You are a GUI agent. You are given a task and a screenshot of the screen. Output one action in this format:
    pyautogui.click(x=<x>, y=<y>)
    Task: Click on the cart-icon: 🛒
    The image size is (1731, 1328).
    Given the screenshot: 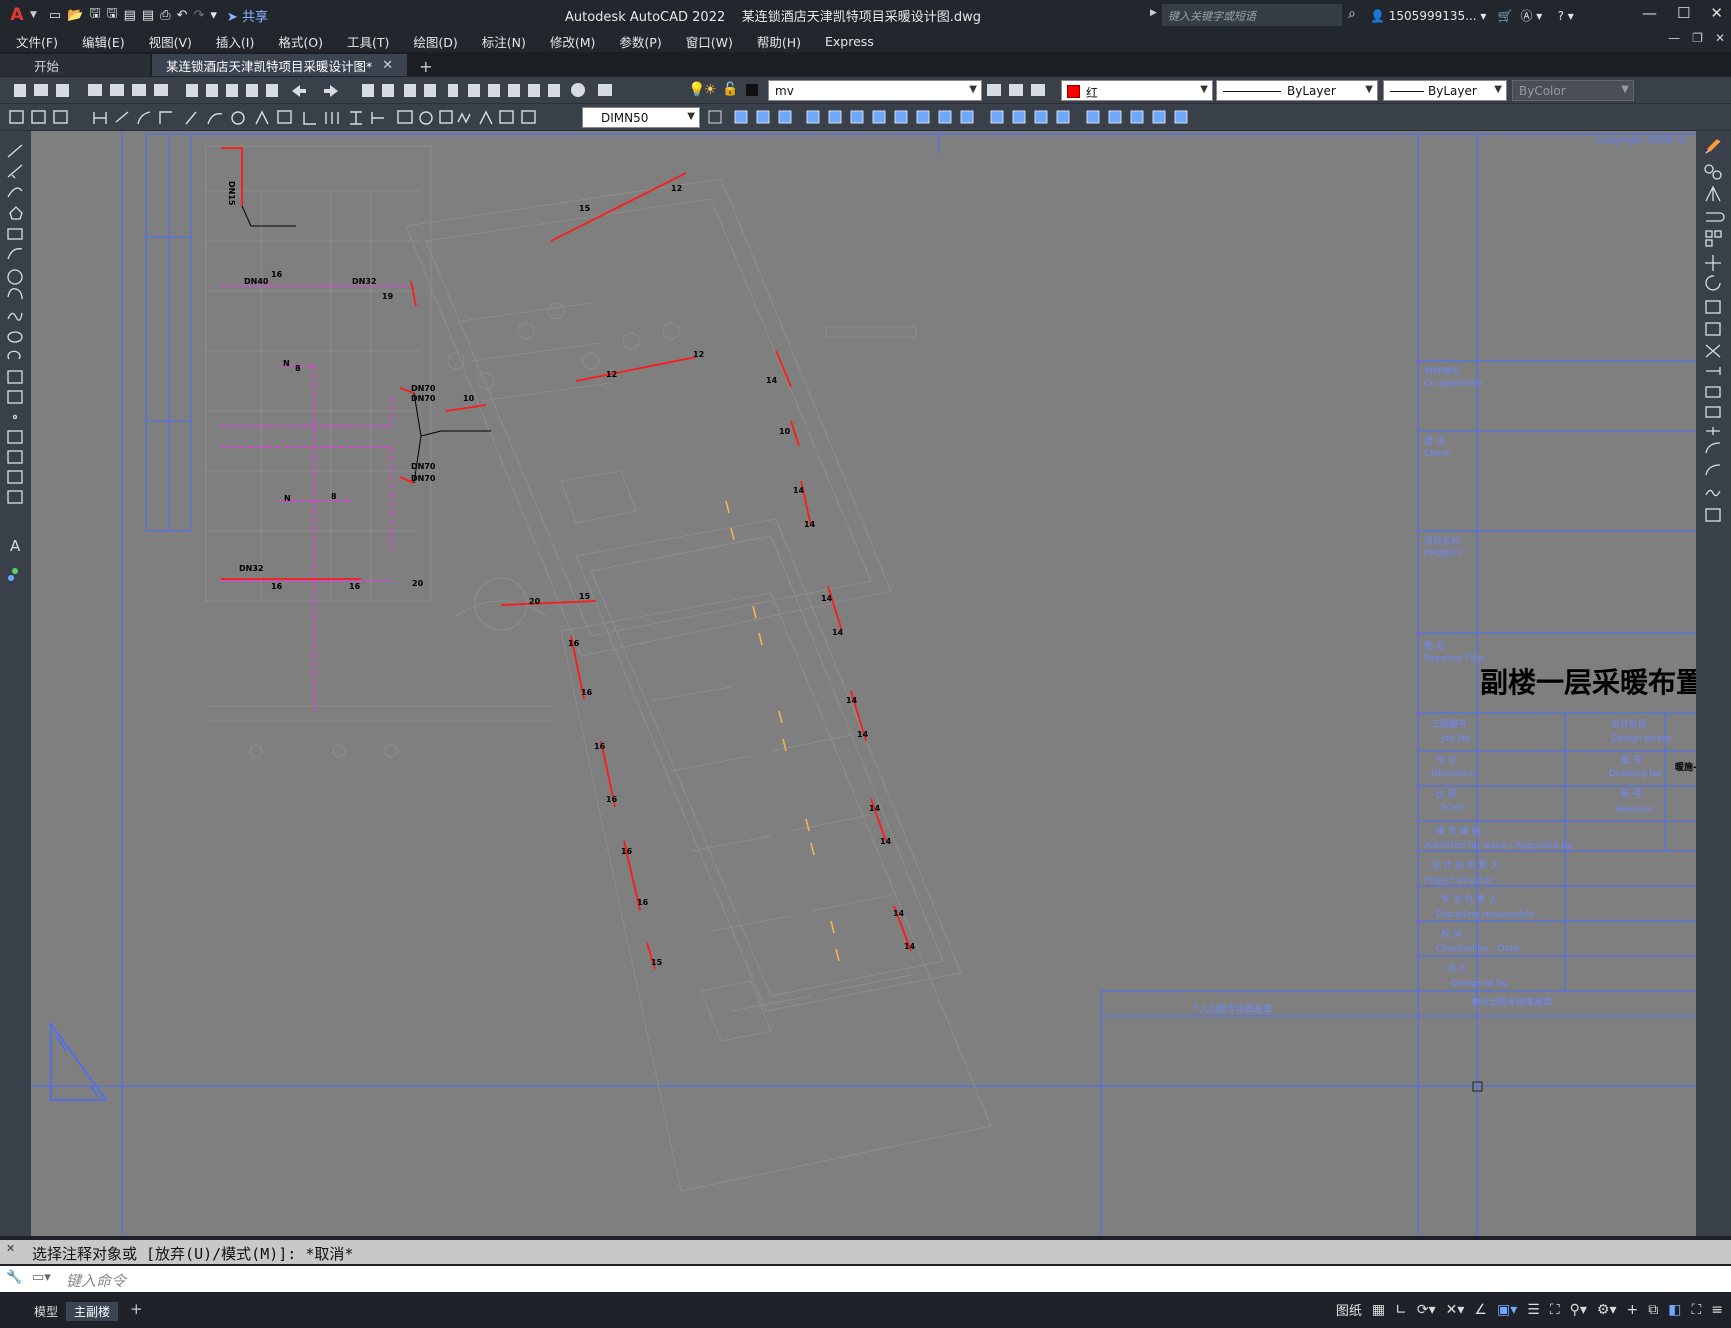 What is the action you would take?
    pyautogui.click(x=1505, y=16)
    